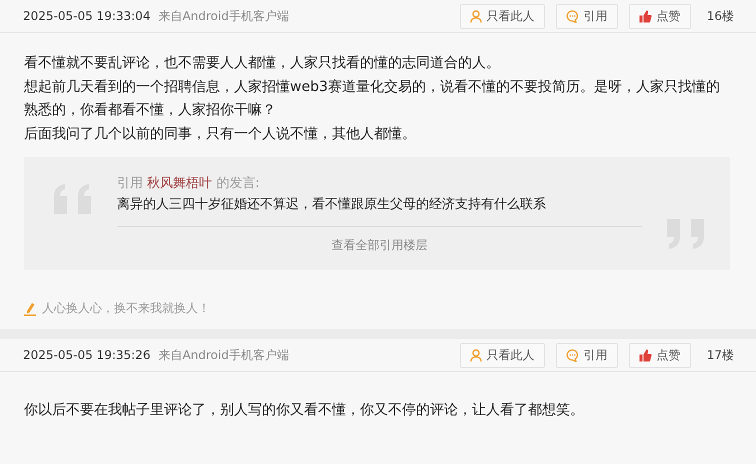 The image size is (756, 464). I want to click on post-paragraph: 后面我问了几个以前的同事，只有一个人说不懂，其他人都懂。, so click(220, 134).